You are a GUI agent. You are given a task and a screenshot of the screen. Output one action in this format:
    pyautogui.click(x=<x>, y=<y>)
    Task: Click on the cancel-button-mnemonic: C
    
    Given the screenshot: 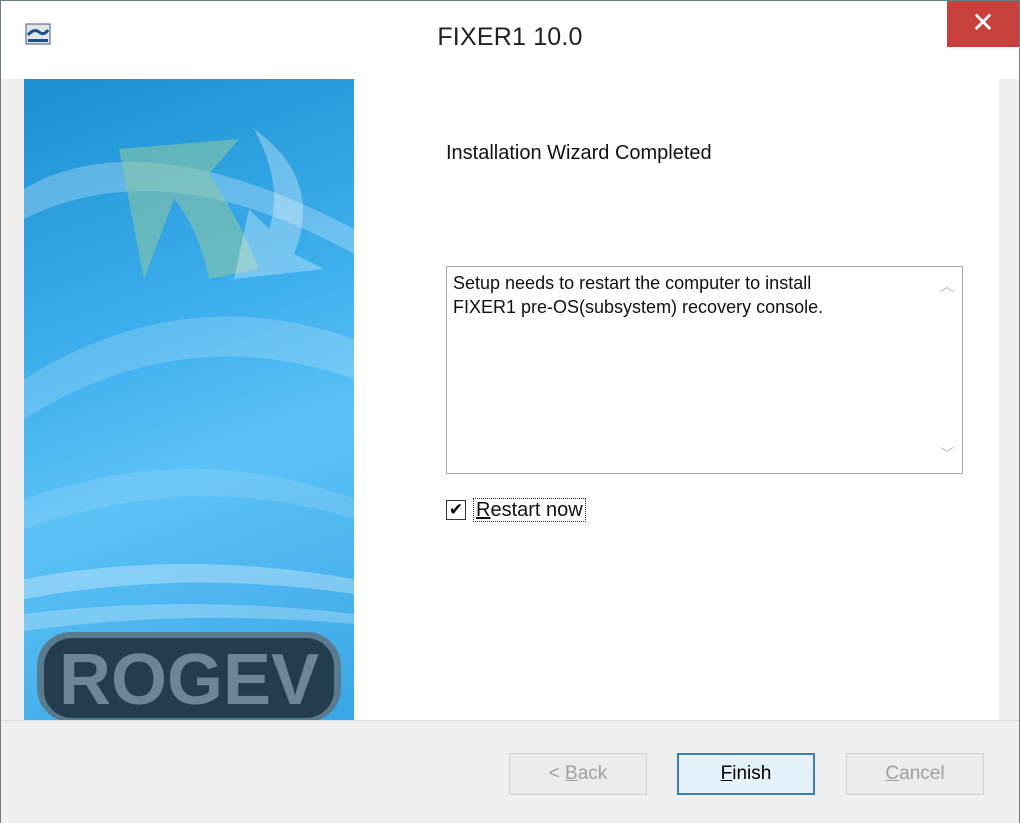 What is the action you would take?
    pyautogui.click(x=892, y=773)
    